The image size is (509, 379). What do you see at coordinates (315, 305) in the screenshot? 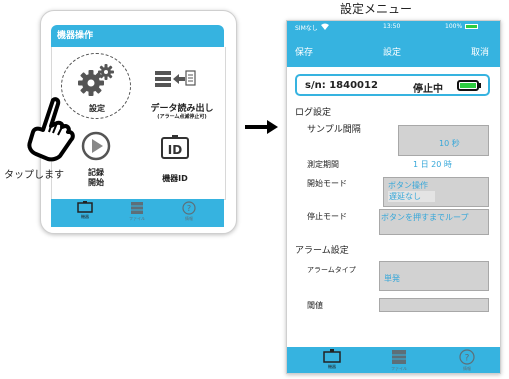
I see `threshold-label: 閾値` at bounding box center [315, 305].